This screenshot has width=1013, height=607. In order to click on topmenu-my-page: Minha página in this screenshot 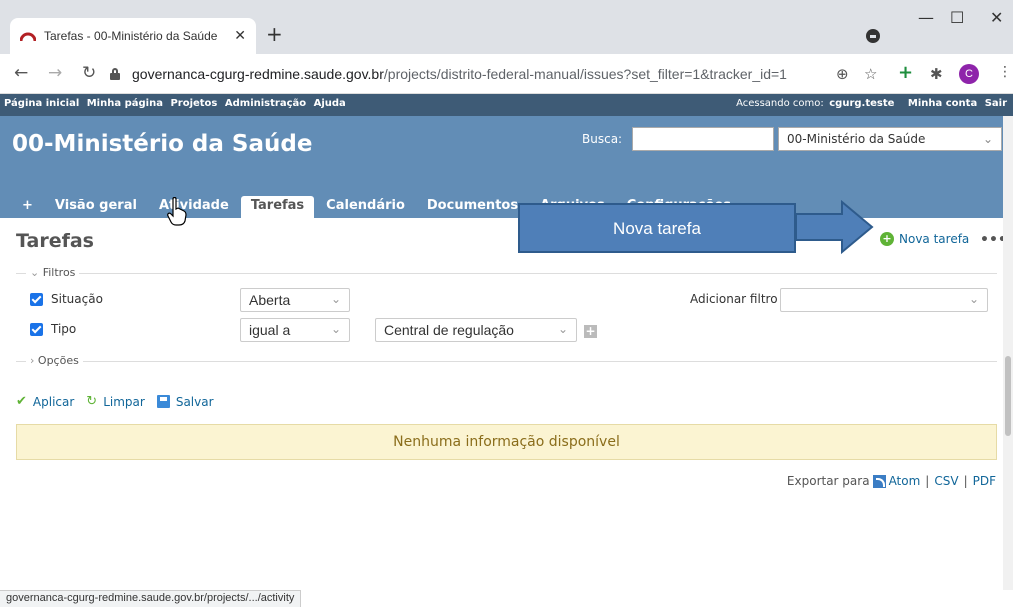, I will do `click(125, 103)`.